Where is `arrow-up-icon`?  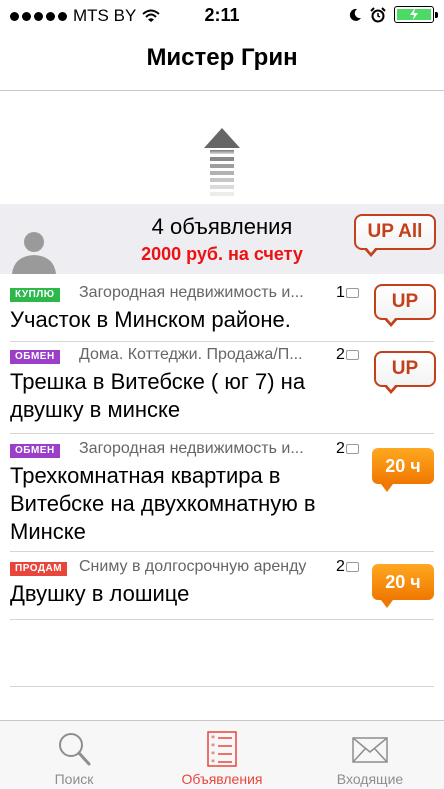
arrow-up-icon is located at coordinates (222, 162).